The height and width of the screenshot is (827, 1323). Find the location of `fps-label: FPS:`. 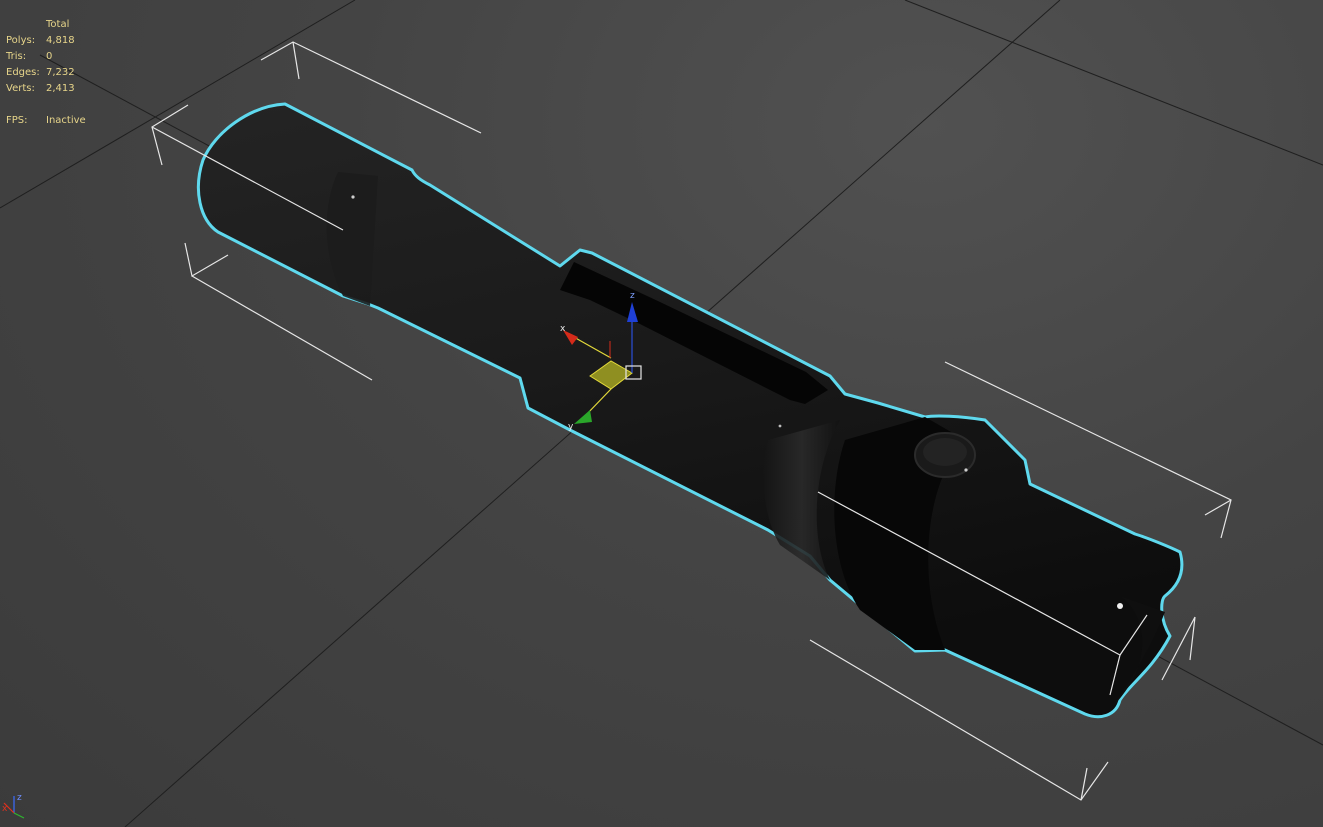

fps-label: FPS: is located at coordinates (17, 120).